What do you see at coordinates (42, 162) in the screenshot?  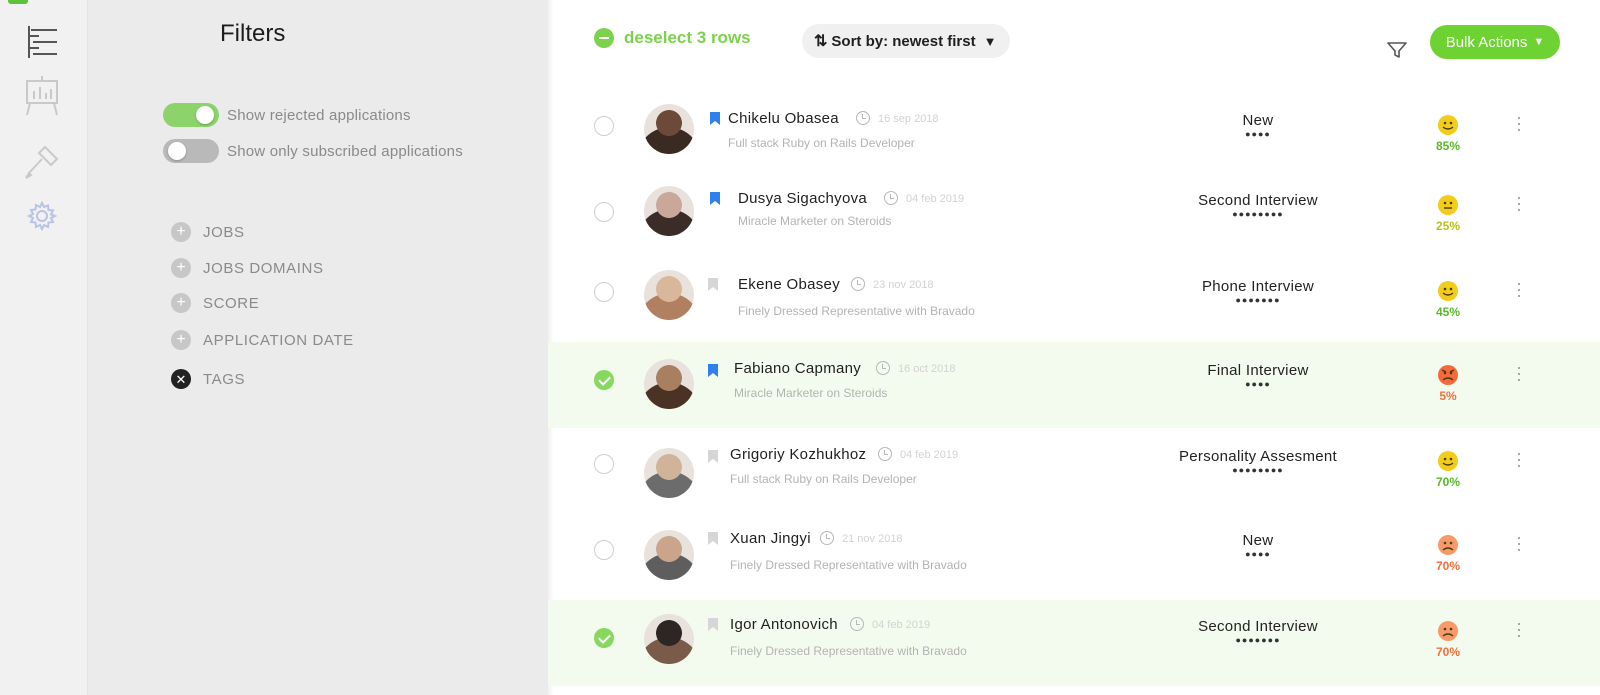 I see `brush-icon` at bounding box center [42, 162].